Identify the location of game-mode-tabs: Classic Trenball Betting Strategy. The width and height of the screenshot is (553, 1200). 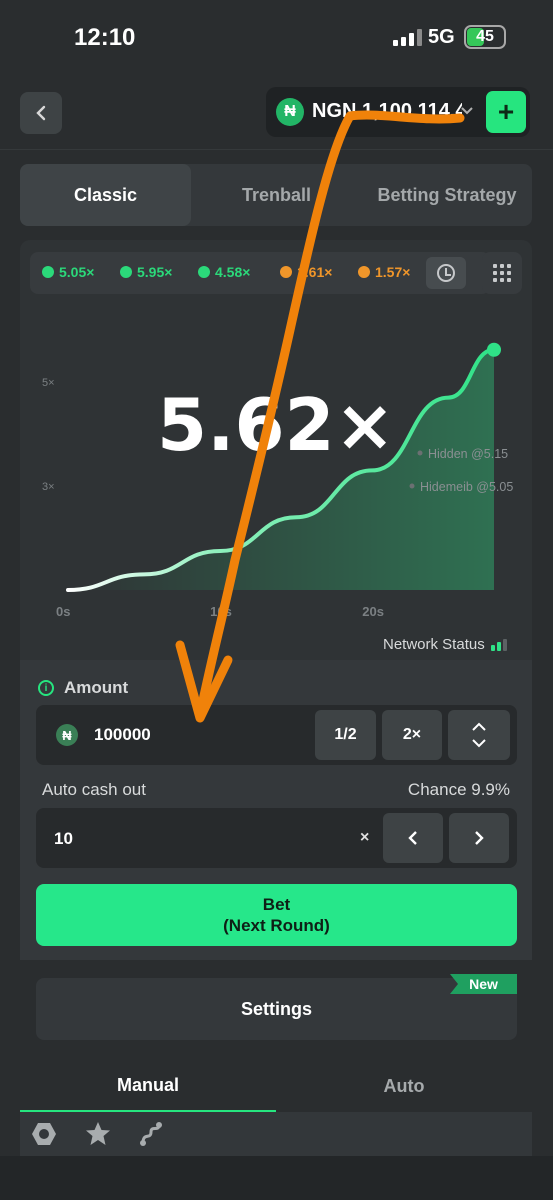
(276, 195).